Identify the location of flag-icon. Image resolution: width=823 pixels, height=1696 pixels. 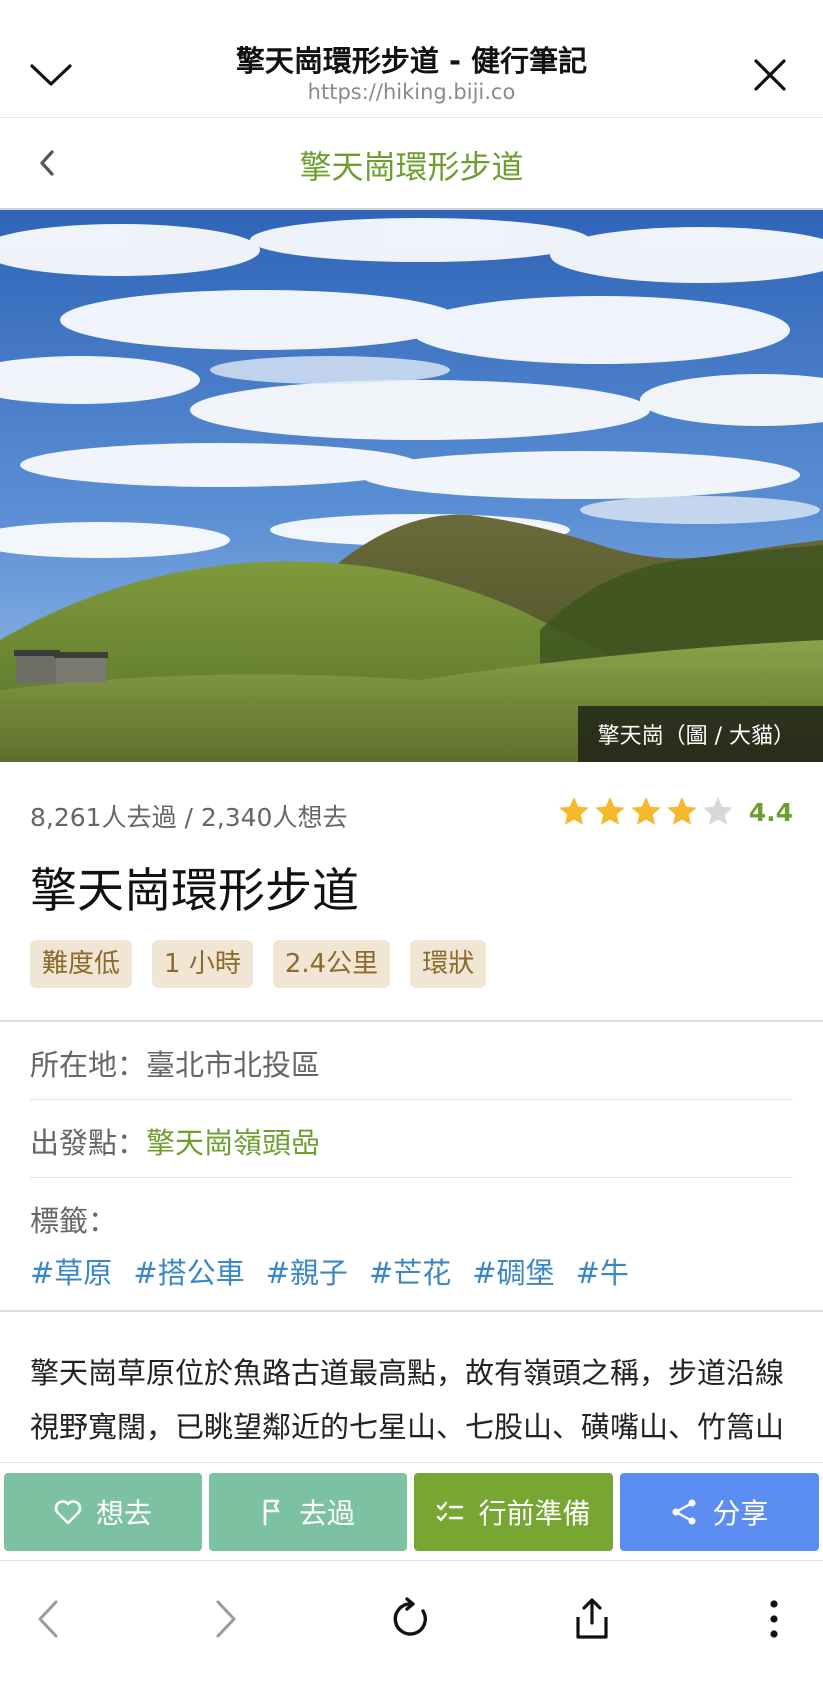
(271, 1512).